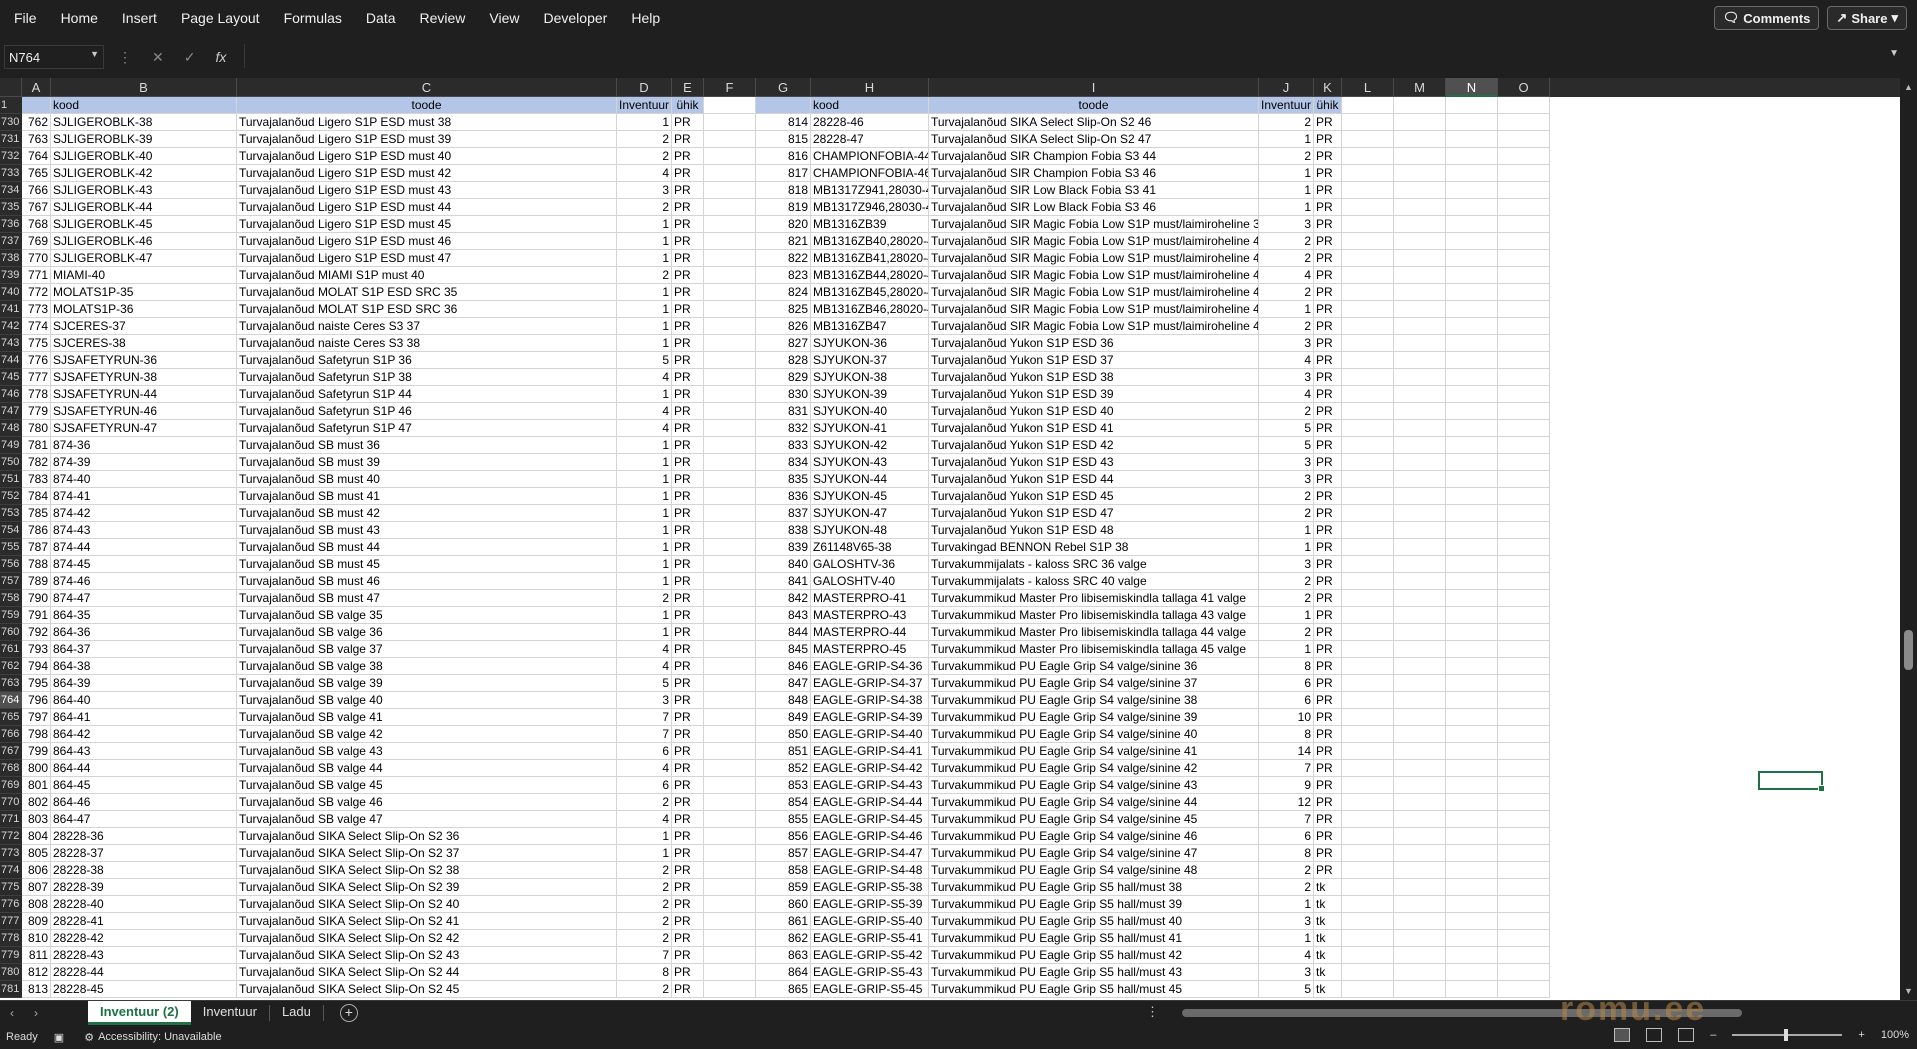 This screenshot has width=1917, height=1049. What do you see at coordinates (870, 921) in the screenshot?
I see `data-cell: EAGLE-GRIP-S5-40` at bounding box center [870, 921].